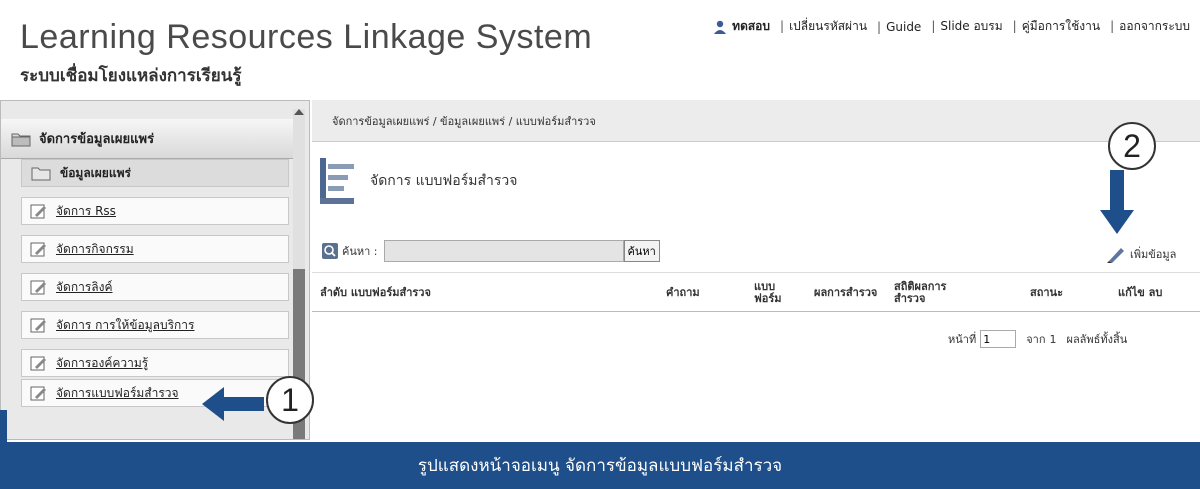 The image size is (1200, 489). What do you see at coordinates (306, 37) in the screenshot?
I see `app-title: Learning Resources Linkage System` at bounding box center [306, 37].